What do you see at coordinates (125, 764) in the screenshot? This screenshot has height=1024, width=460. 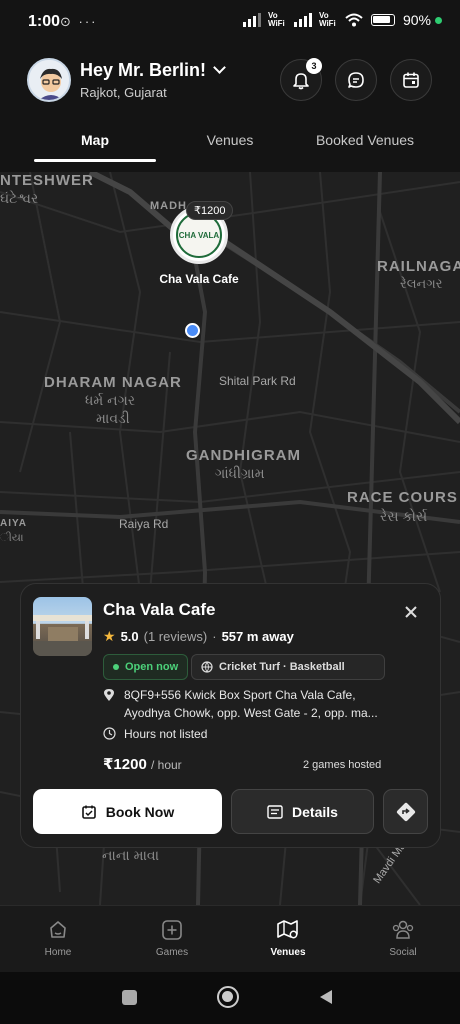 I see `price-value: ₹1200` at bounding box center [125, 764].